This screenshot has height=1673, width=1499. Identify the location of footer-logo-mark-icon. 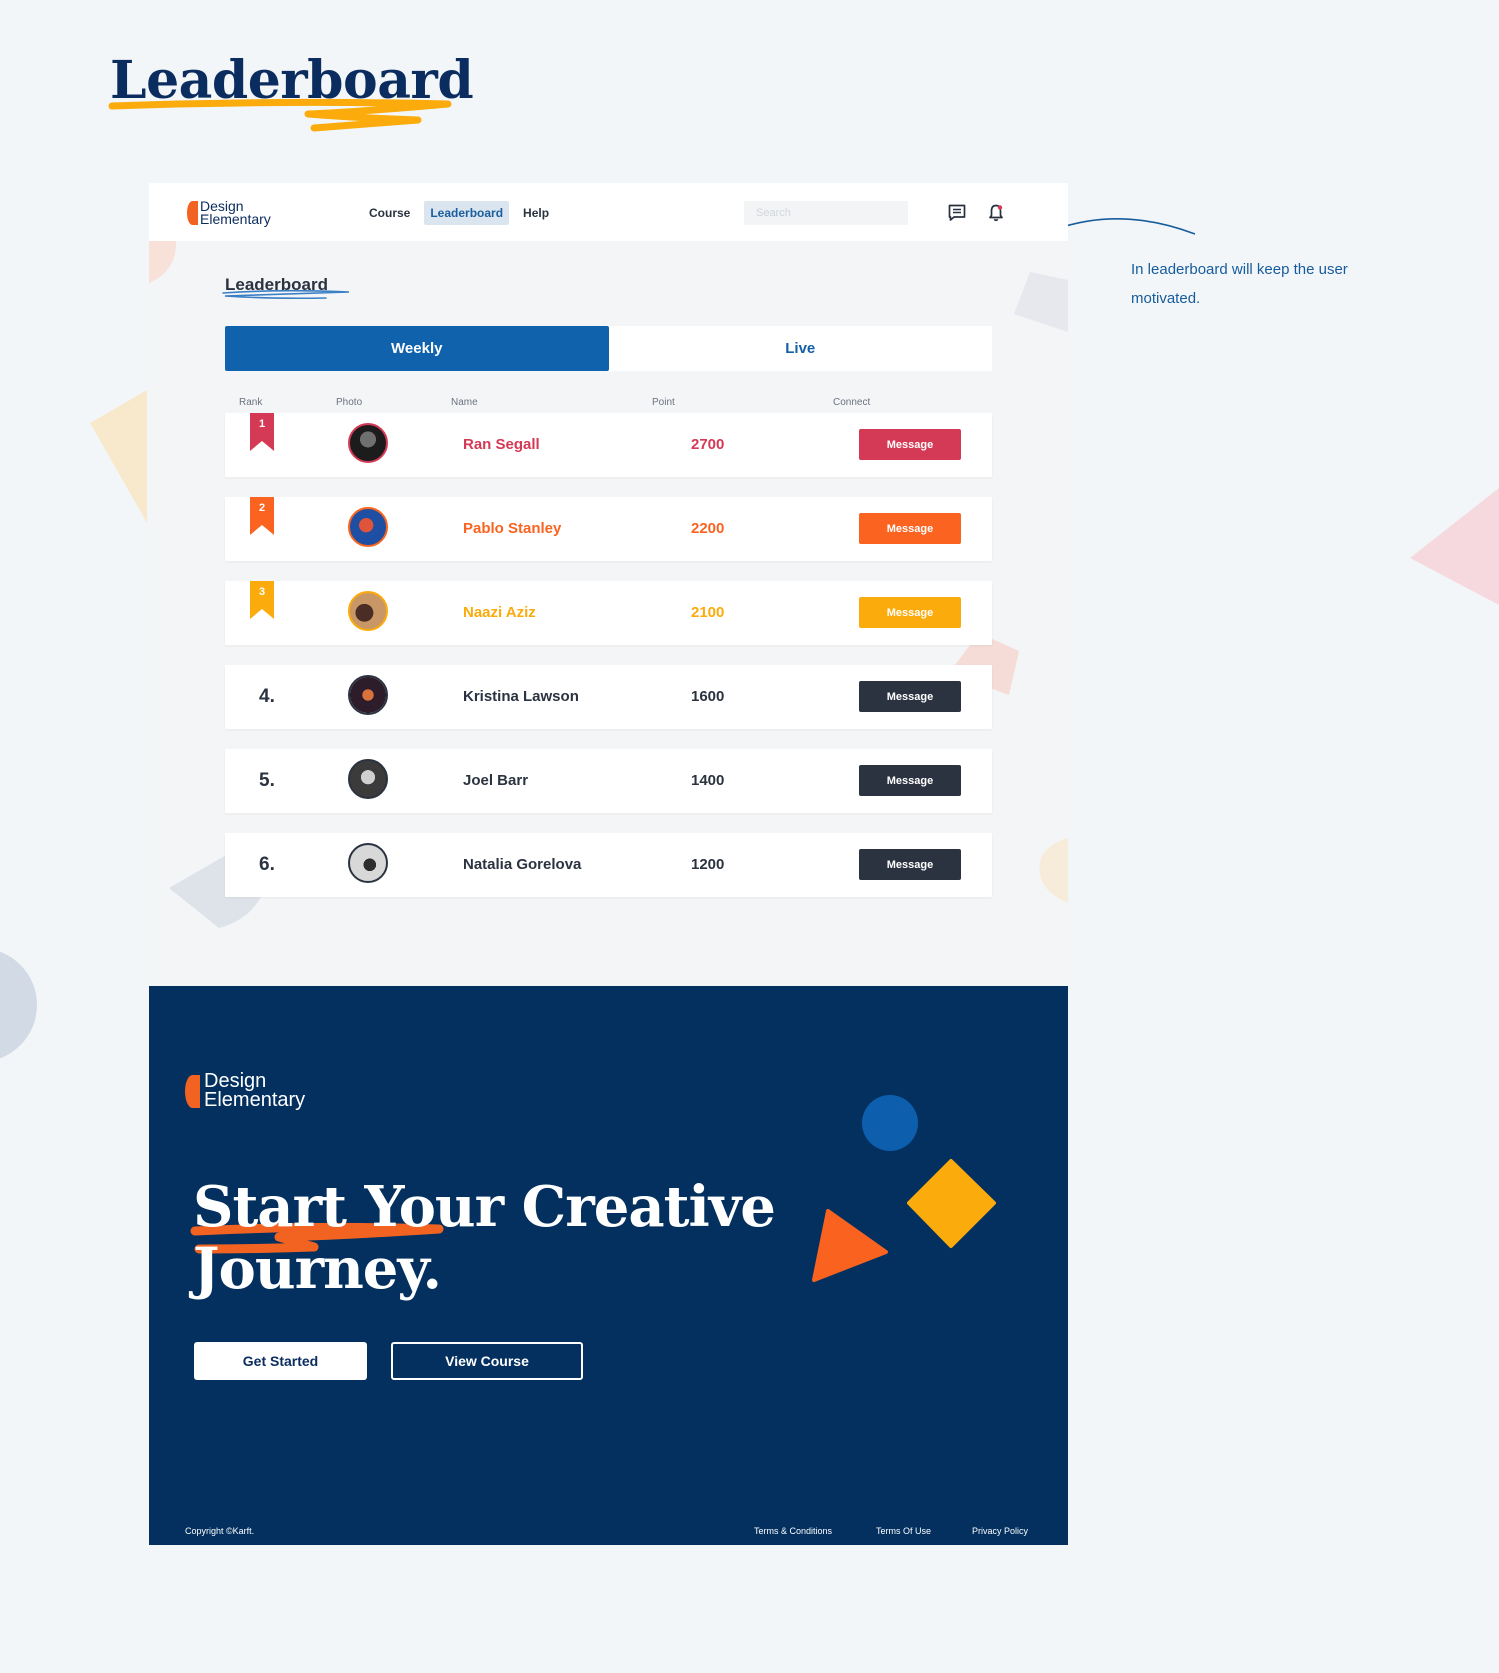
(192, 1091).